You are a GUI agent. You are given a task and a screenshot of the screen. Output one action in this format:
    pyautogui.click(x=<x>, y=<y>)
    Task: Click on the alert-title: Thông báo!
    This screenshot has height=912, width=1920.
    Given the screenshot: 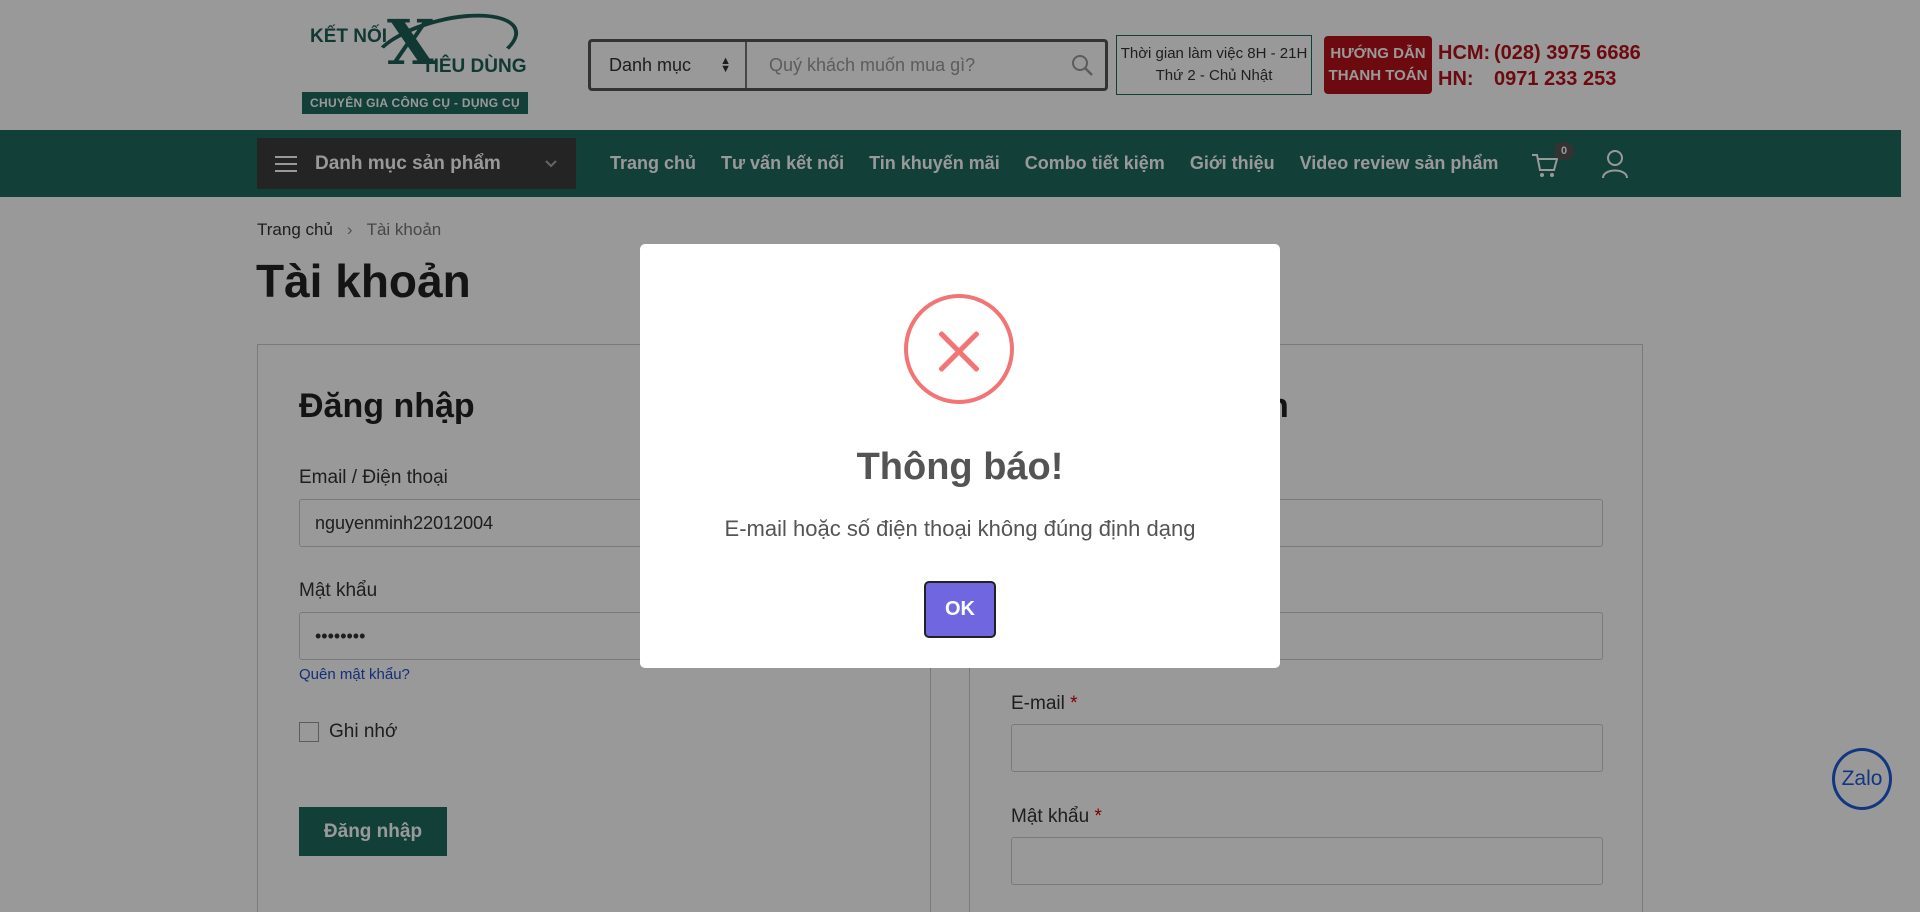 What is the action you would take?
    pyautogui.click(x=960, y=467)
    